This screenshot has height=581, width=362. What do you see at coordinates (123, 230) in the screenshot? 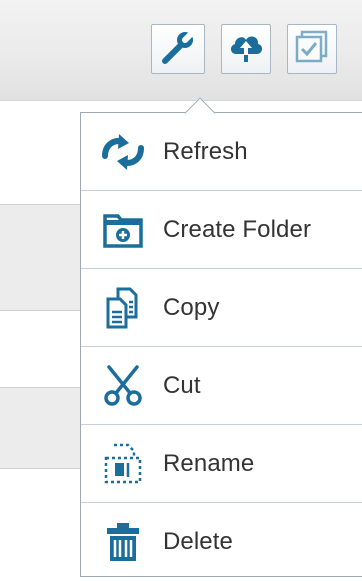
I see `create-folder-icon` at bounding box center [123, 230].